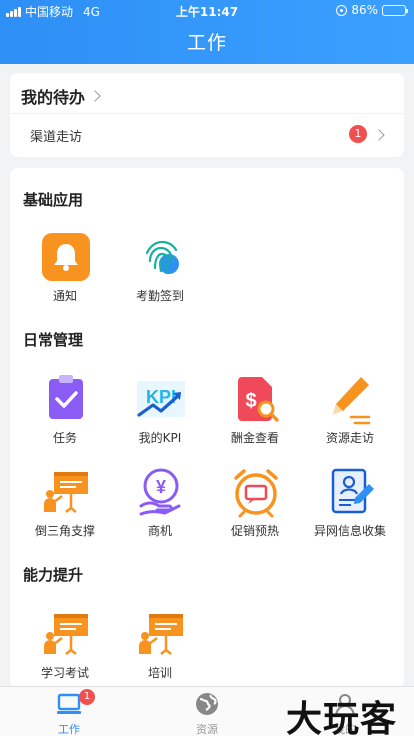 This screenshot has height=736, width=414. What do you see at coordinates (160, 438) in the screenshot?
I see `app-label: 我的KPI` at bounding box center [160, 438].